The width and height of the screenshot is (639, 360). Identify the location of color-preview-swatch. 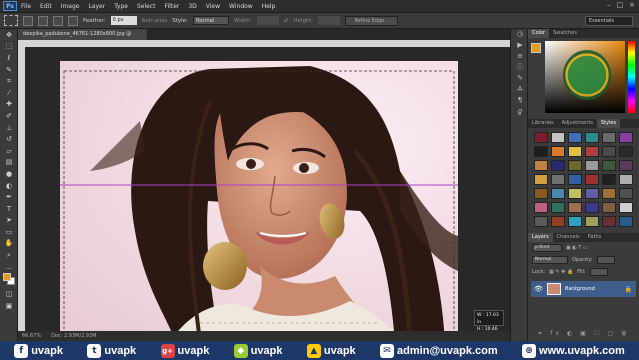
(536, 48).